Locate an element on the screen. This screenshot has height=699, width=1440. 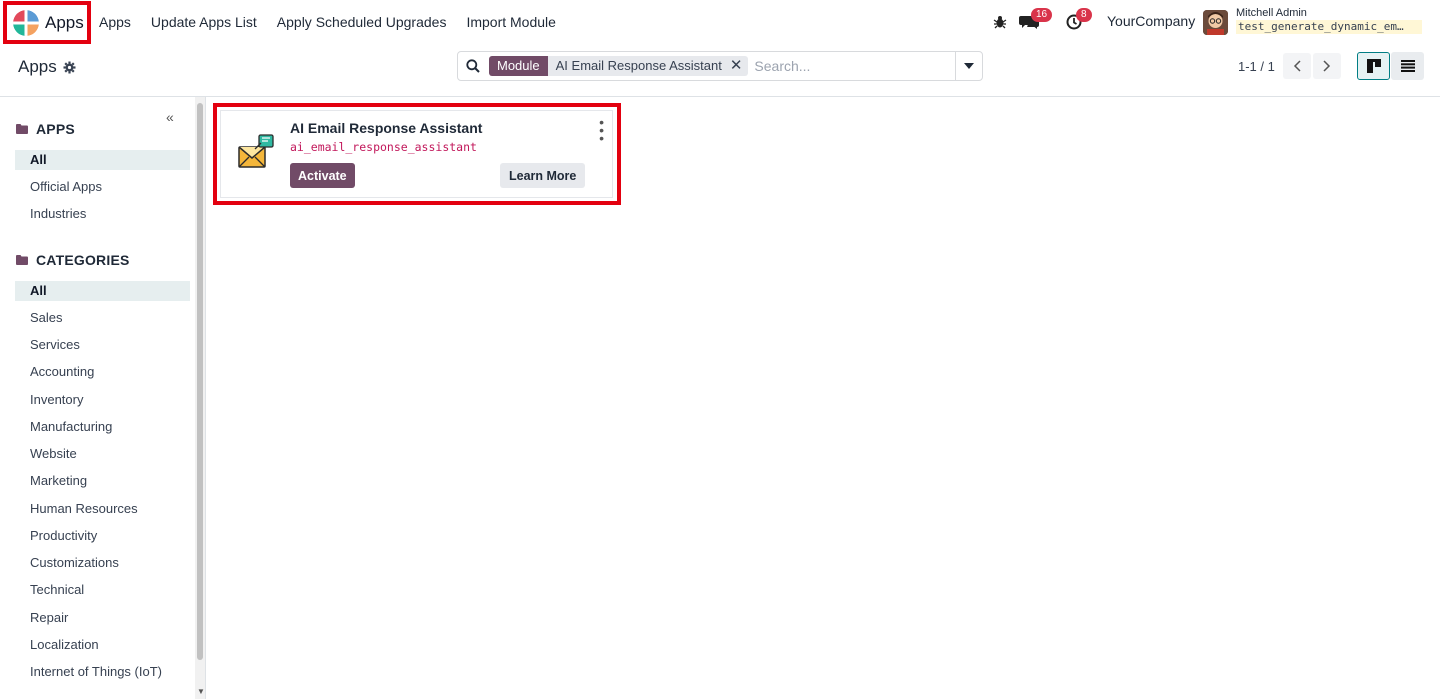
chevron-left-icon is located at coordinates (1297, 66).